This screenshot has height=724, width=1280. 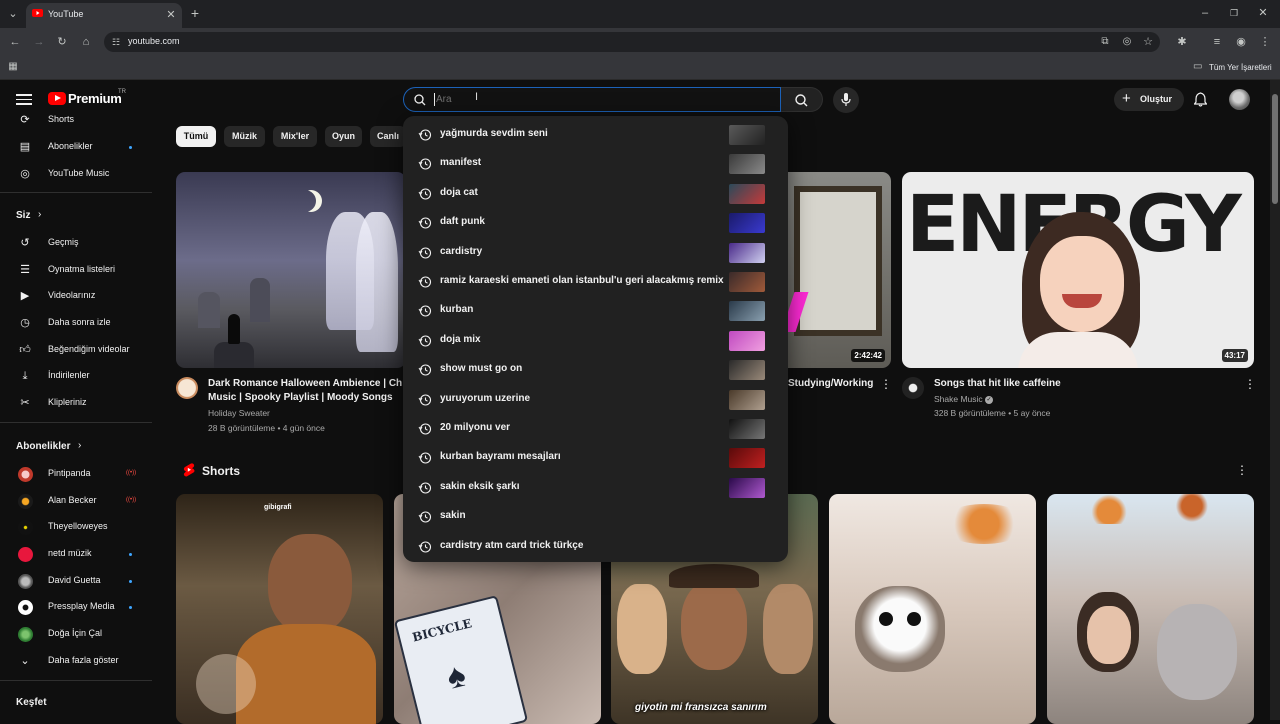 I want to click on chip-music: Müzik, so click(x=244, y=136).